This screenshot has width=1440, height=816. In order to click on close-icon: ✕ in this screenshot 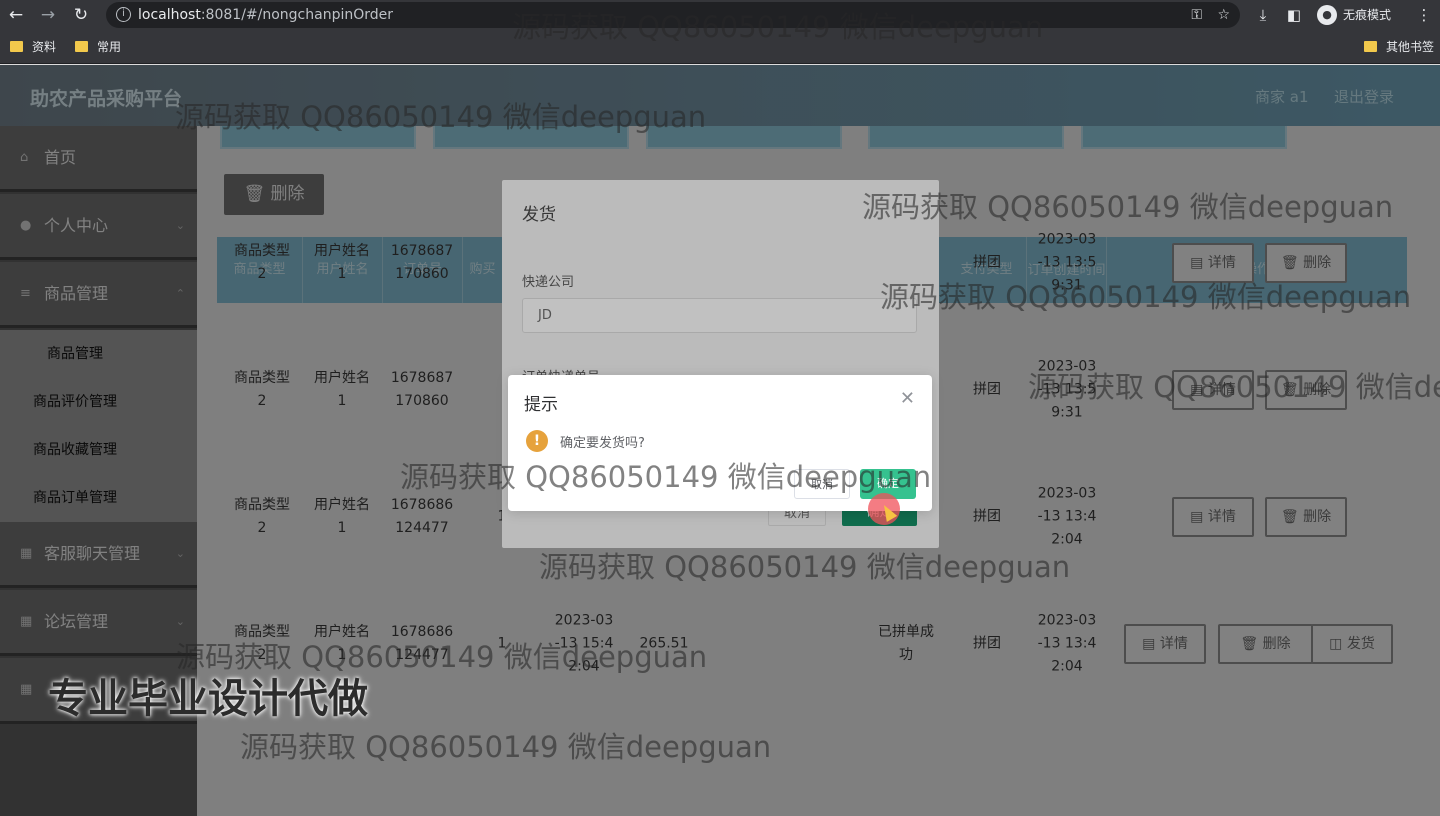, I will do `click(907, 398)`.